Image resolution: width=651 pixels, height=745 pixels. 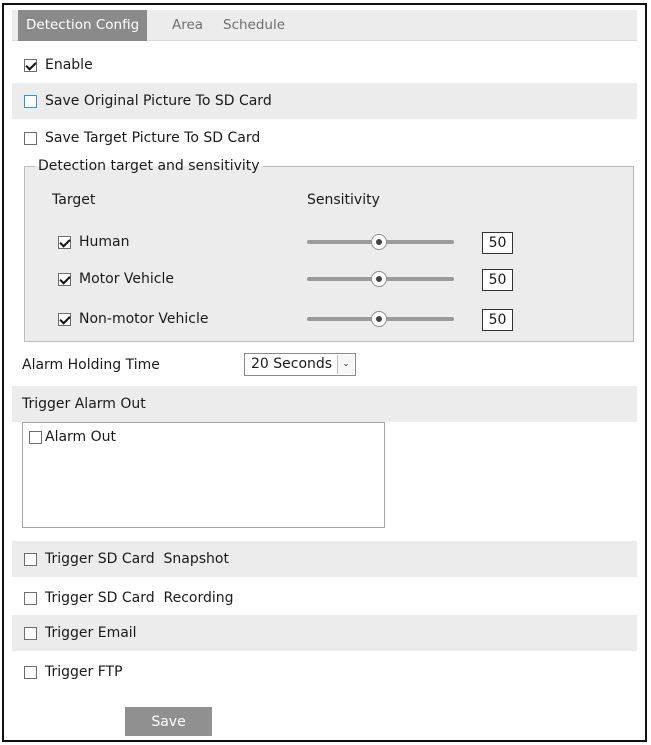 I want to click on alarm-holding-select: 20 Seconds ⌄, so click(x=300, y=364).